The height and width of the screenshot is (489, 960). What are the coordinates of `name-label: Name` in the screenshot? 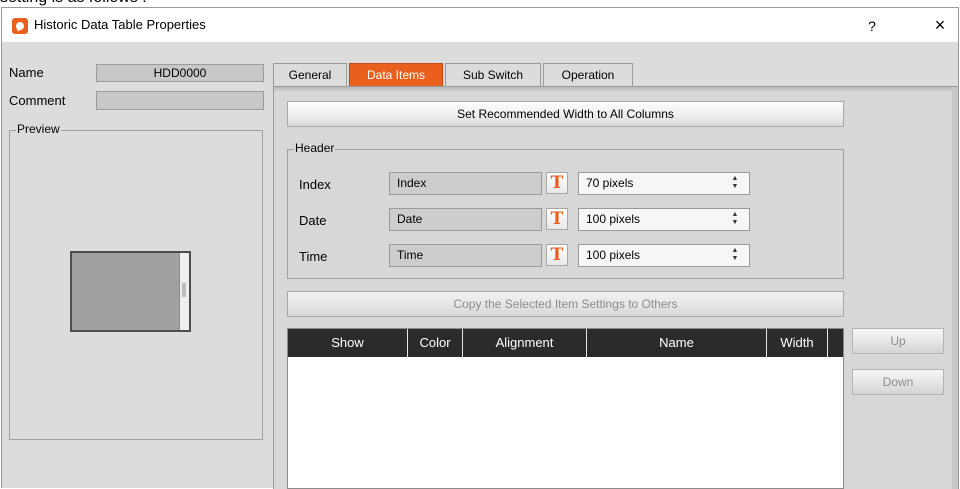 It's located at (26, 72).